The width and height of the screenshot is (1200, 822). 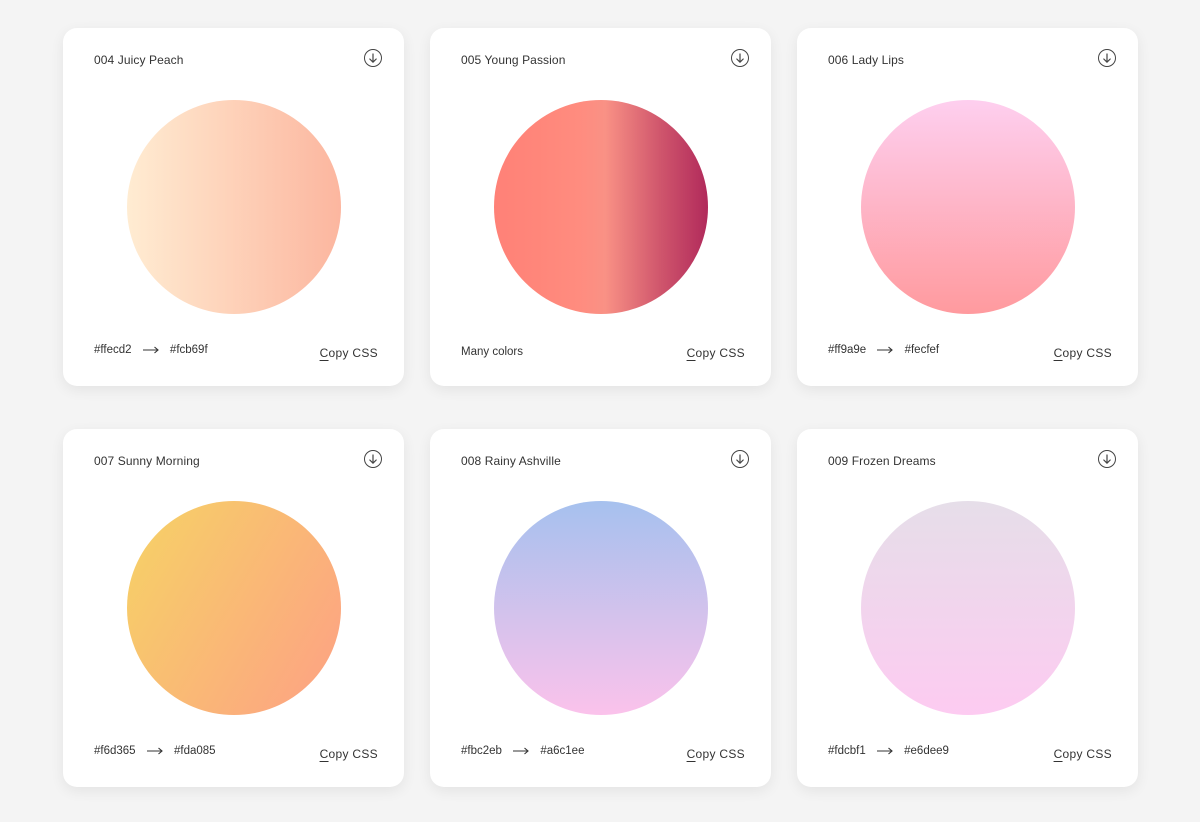 I want to click on color-stops: #ffecd2 #fcb69f, so click(x=151, y=350).